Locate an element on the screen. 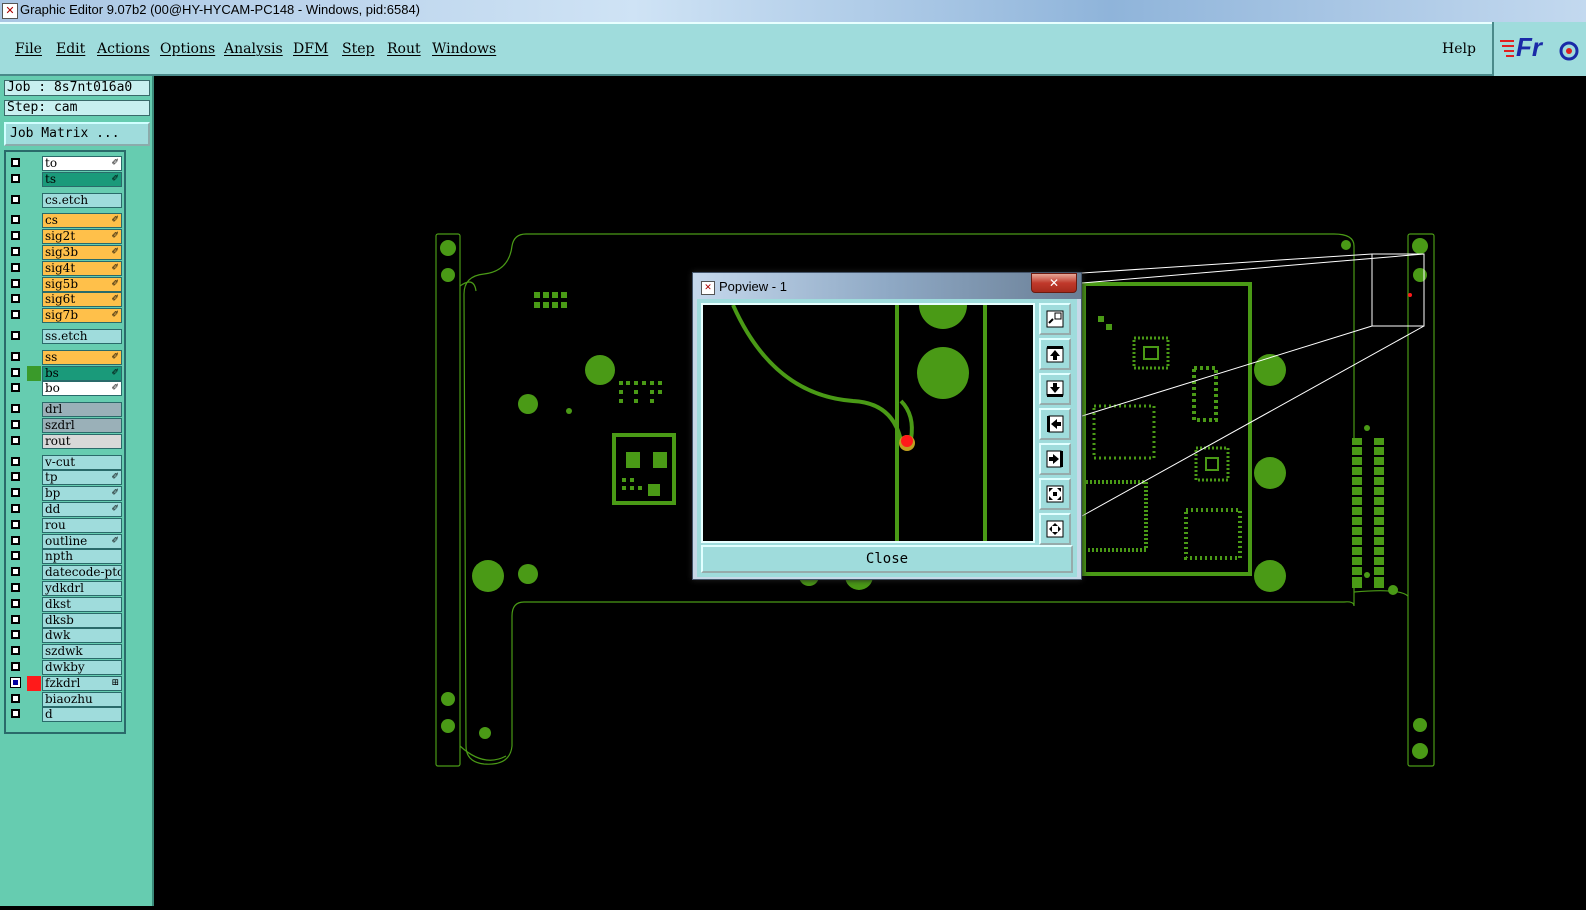  layer-name-dd: dd ✐ is located at coordinates (82, 509).